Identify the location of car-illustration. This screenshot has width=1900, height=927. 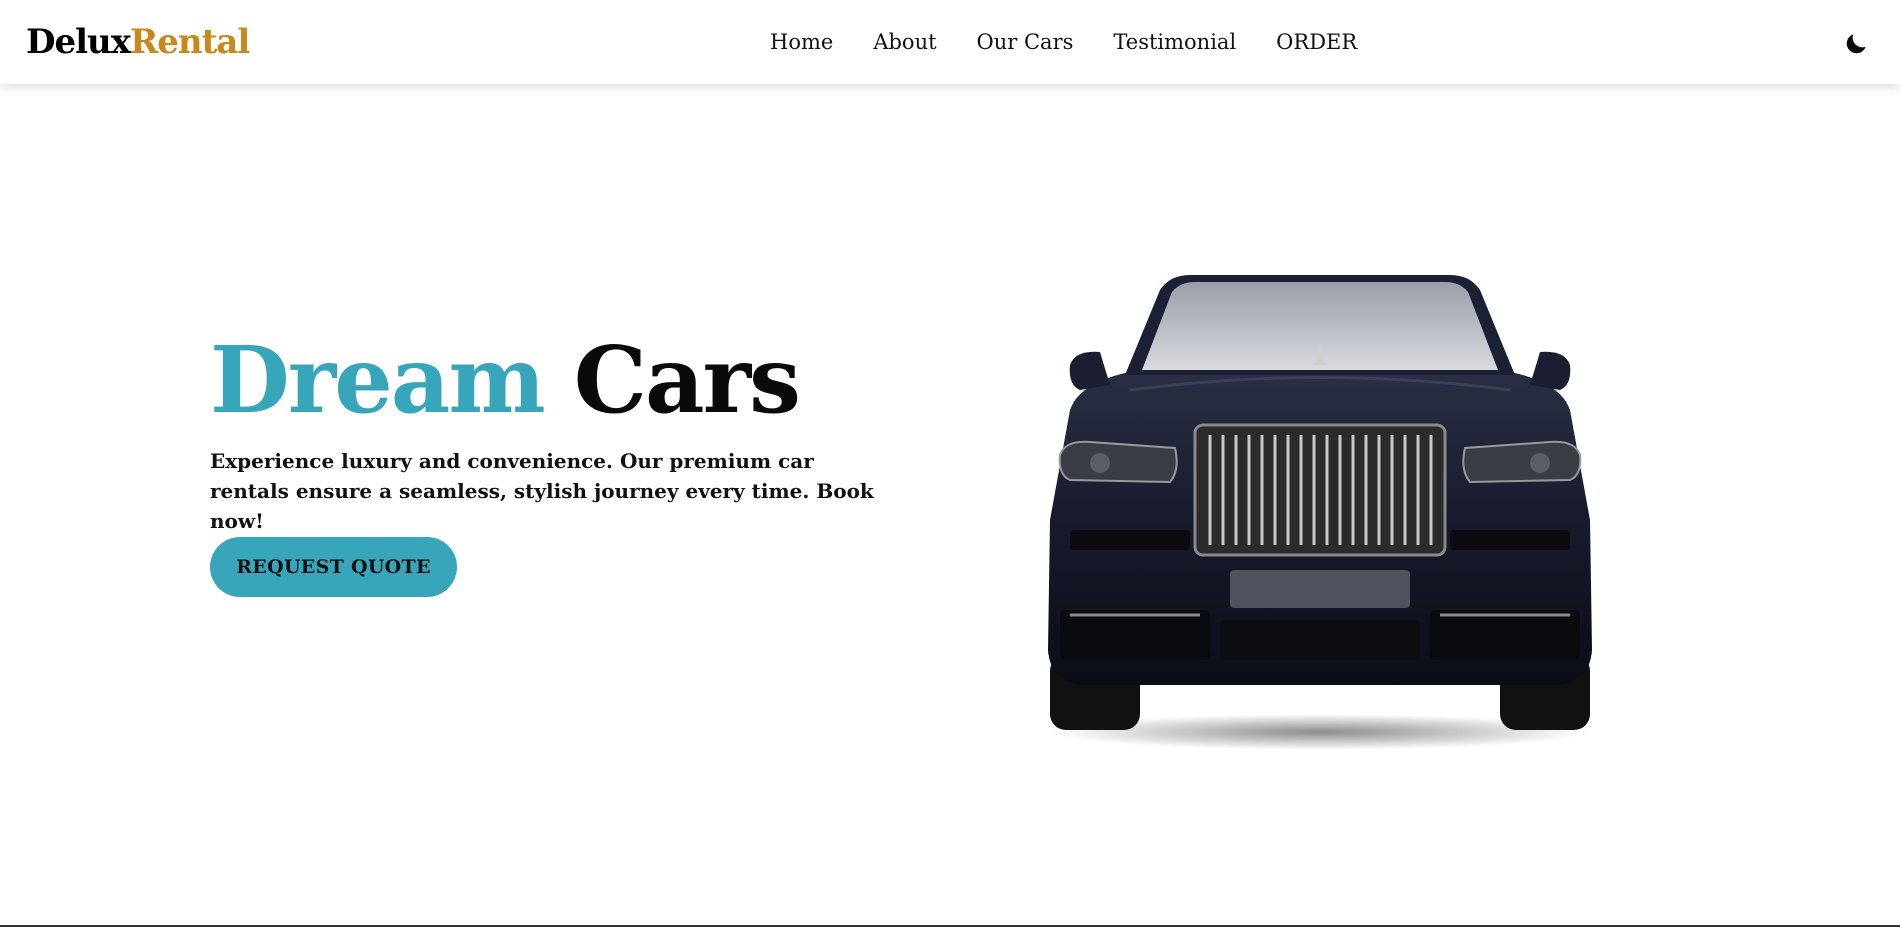
(1320, 512).